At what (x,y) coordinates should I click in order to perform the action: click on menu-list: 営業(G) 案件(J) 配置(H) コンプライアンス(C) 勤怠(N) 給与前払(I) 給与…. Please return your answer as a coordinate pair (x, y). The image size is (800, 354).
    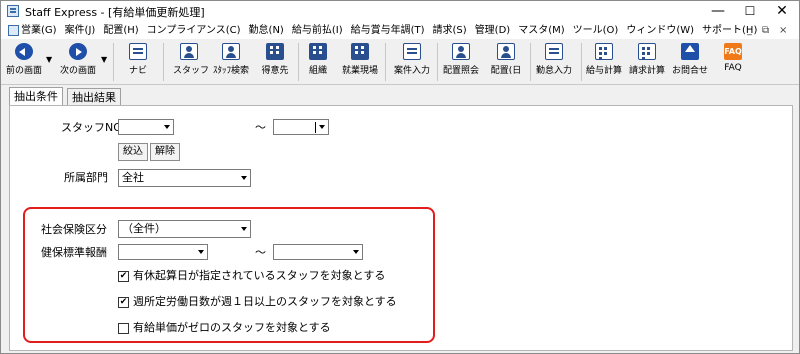
    Looking at the image, I should click on (393, 30).